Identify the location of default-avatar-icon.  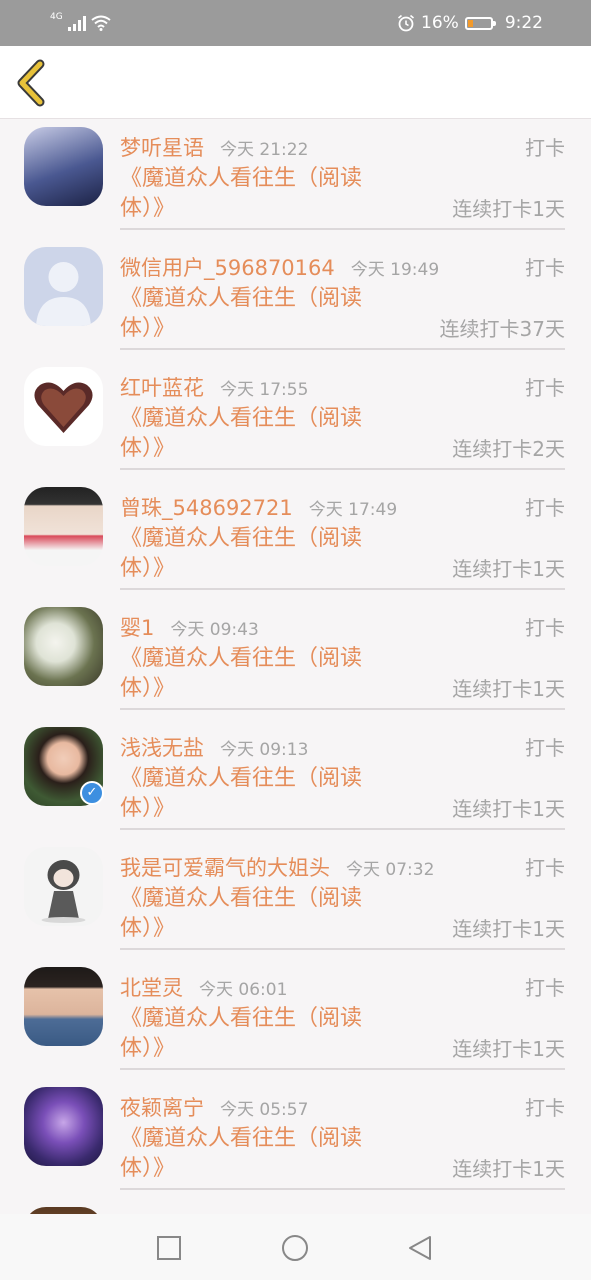
(63, 294).